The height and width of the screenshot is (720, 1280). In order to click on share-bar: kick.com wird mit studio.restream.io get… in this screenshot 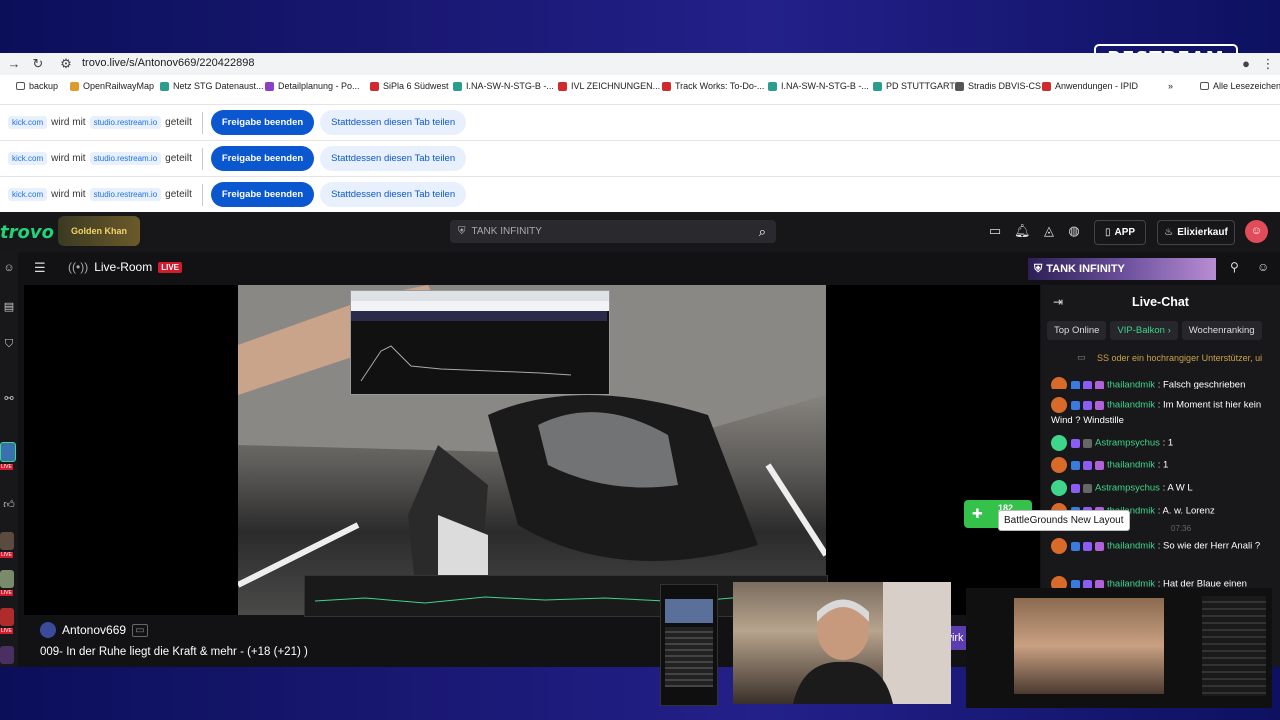, I will do `click(640, 158)`.